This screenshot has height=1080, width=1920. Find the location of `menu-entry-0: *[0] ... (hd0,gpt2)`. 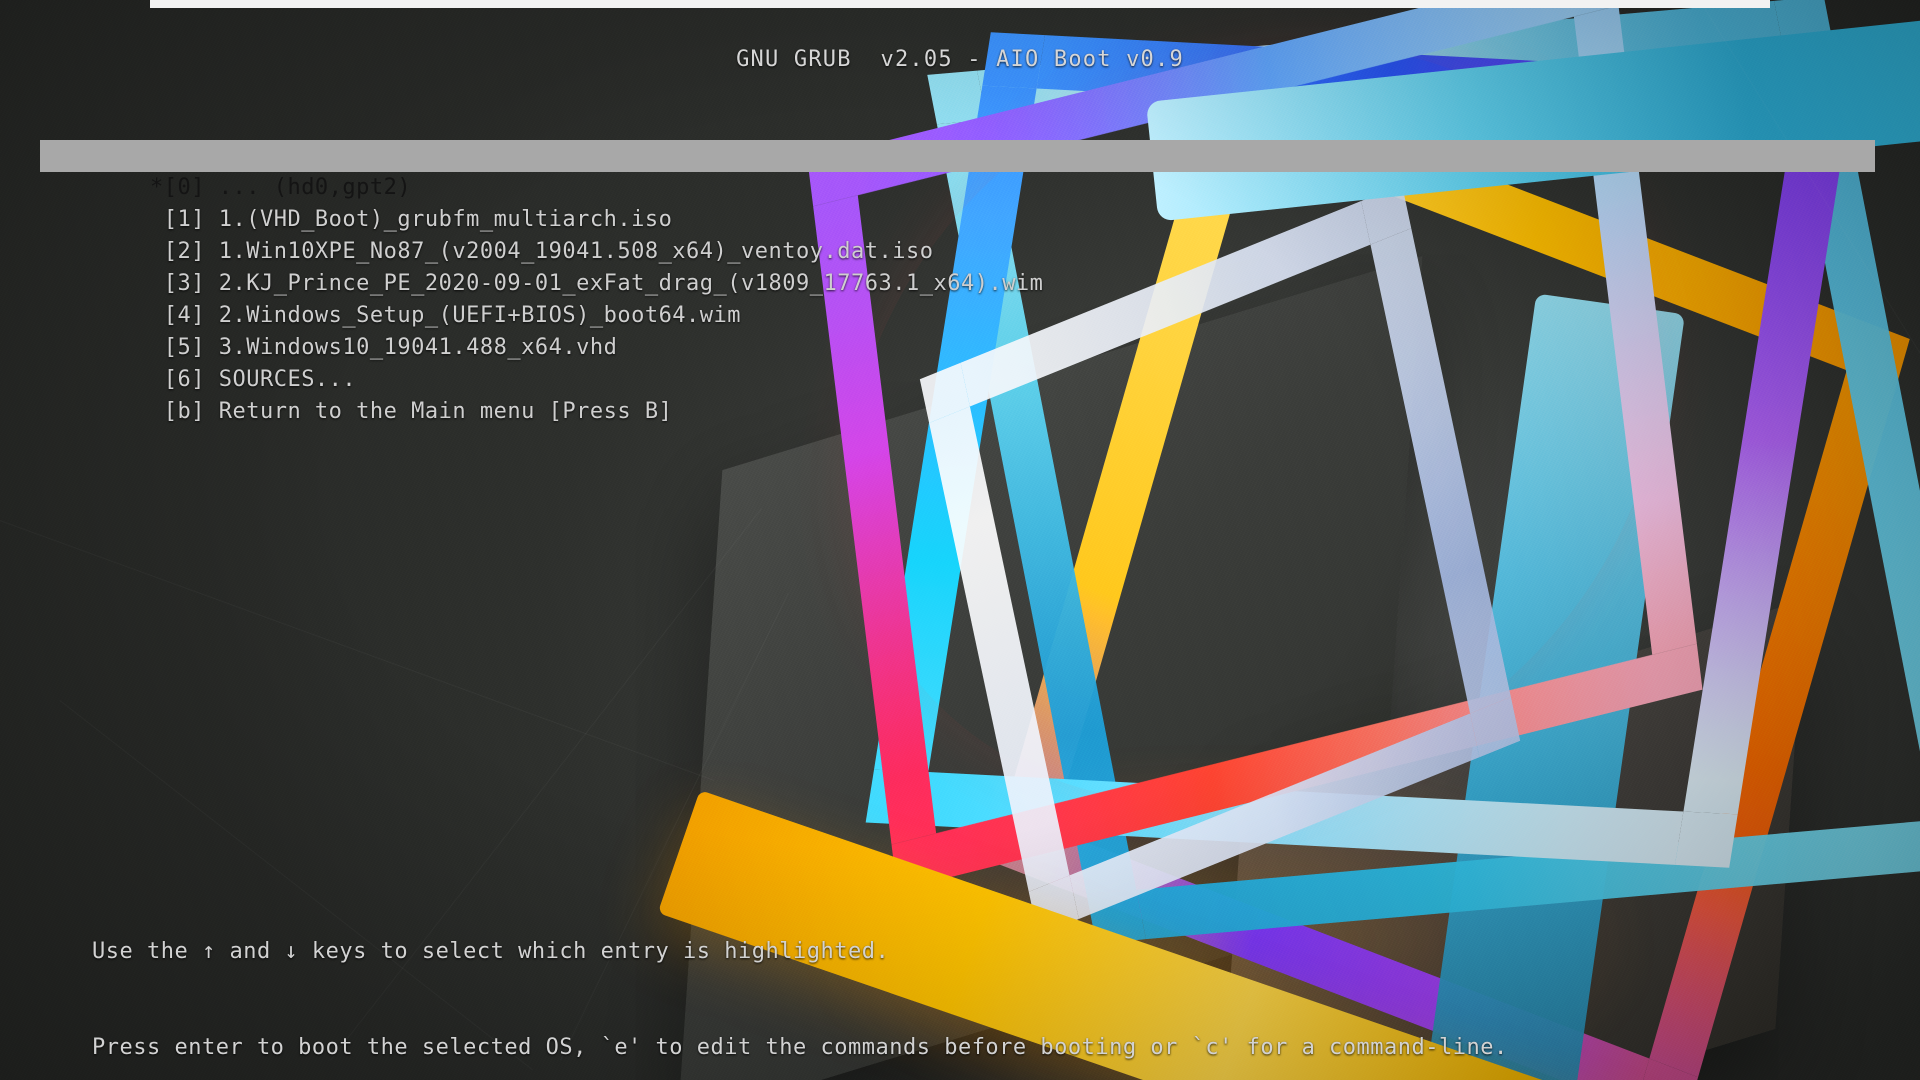

menu-entry-0: *[0] ... (hd0,gpt2) is located at coordinates (957, 170).